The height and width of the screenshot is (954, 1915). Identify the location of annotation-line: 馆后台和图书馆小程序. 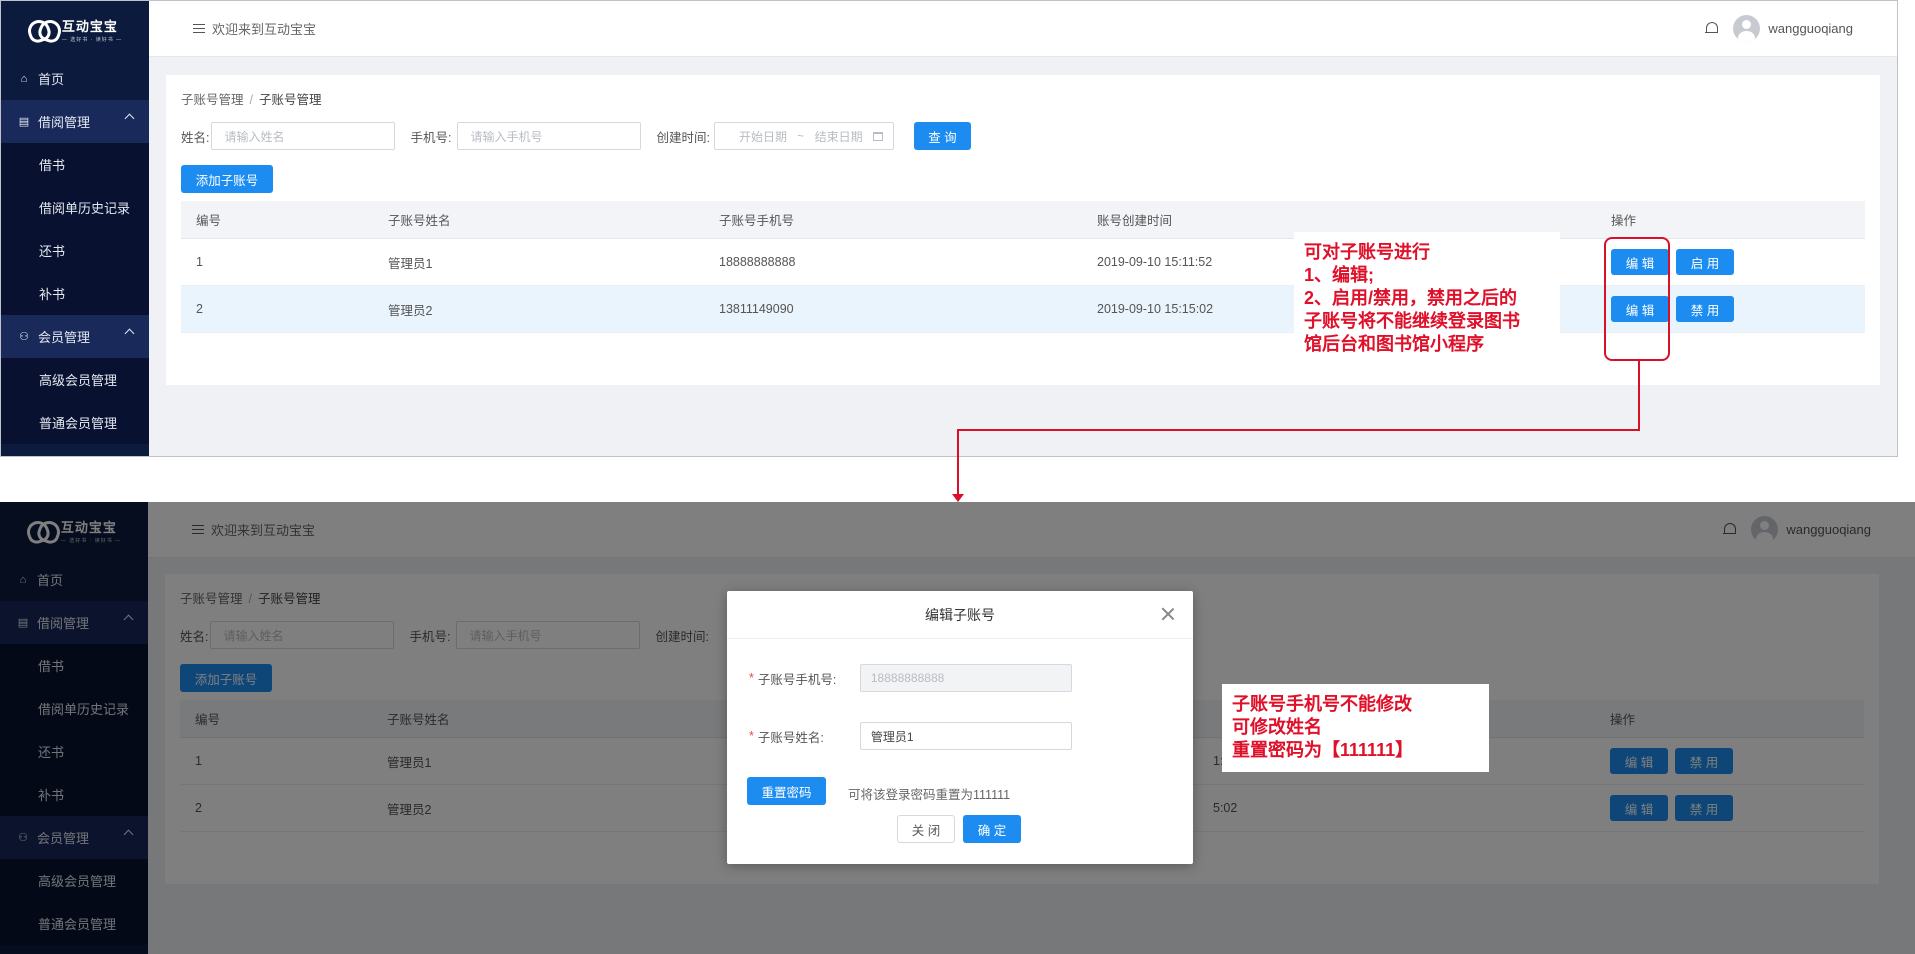
(1394, 344).